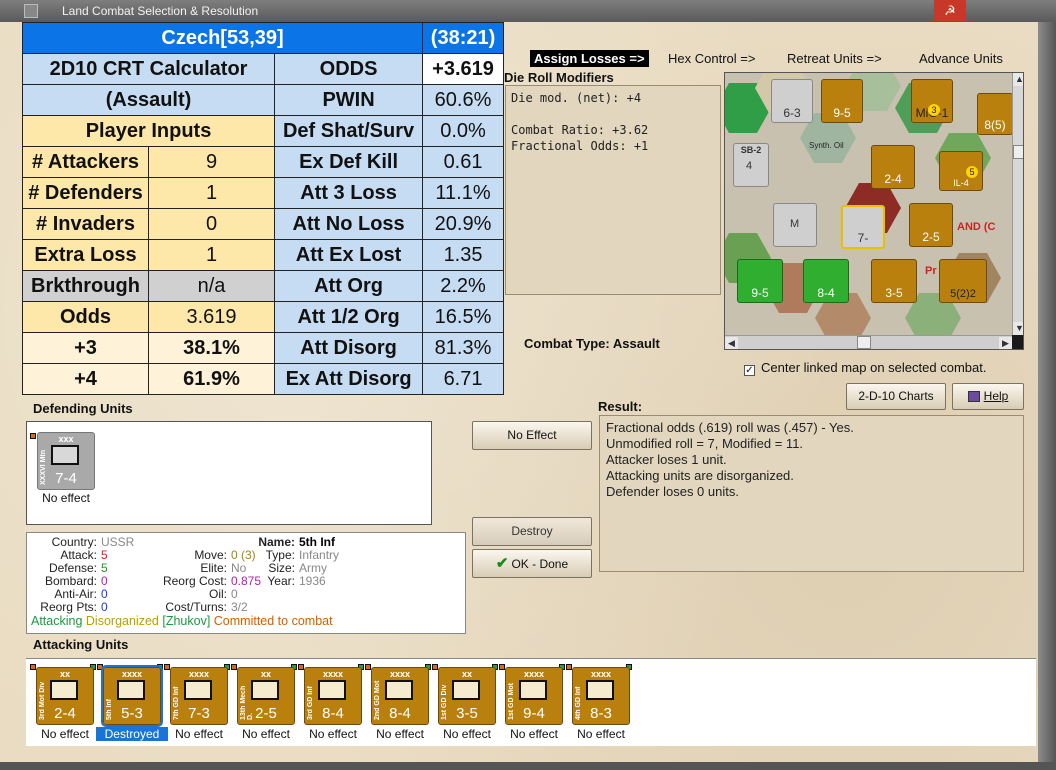  What do you see at coordinates (995, 114) in the screenshot?
I see `map-counter: 8(5)` at bounding box center [995, 114].